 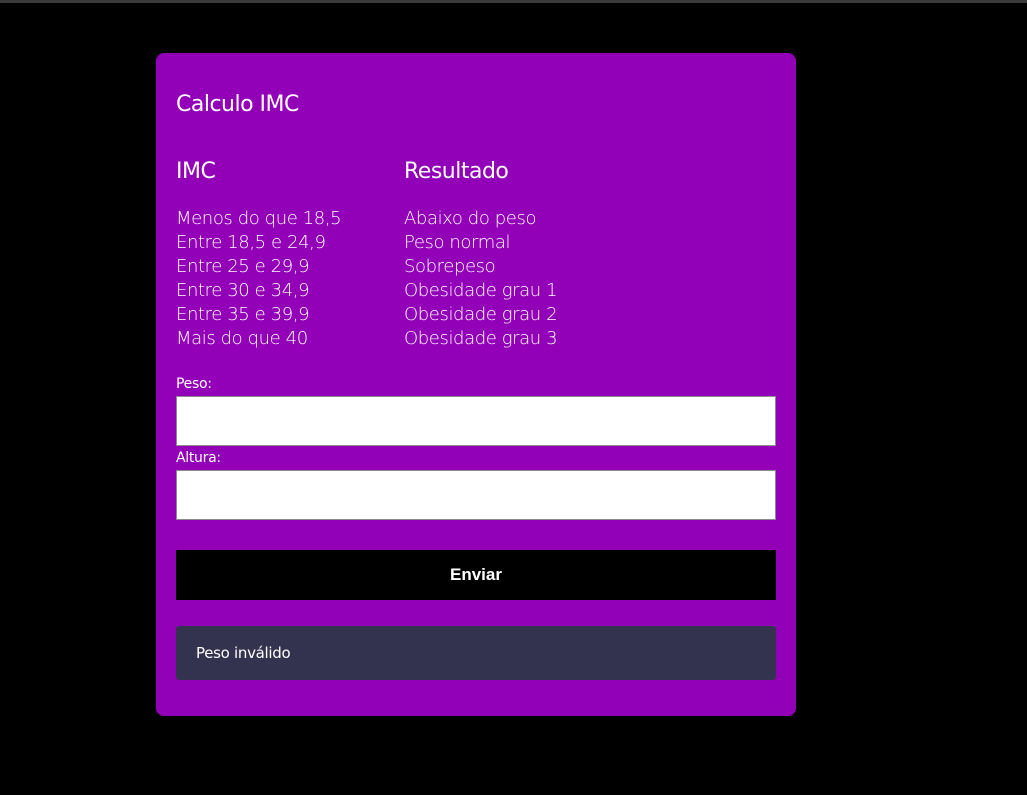 I want to click on window-top-border, so click(x=513, y=1).